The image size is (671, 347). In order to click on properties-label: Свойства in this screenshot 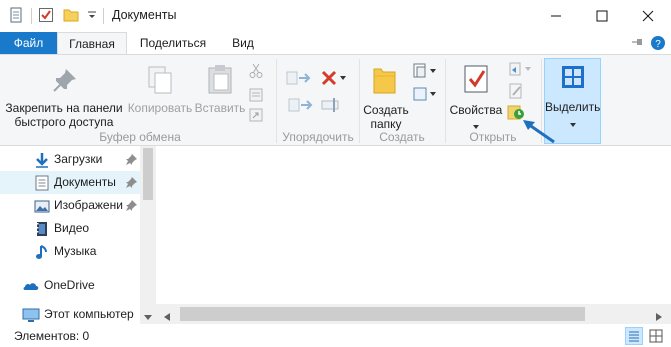, I will do `click(476, 110)`.